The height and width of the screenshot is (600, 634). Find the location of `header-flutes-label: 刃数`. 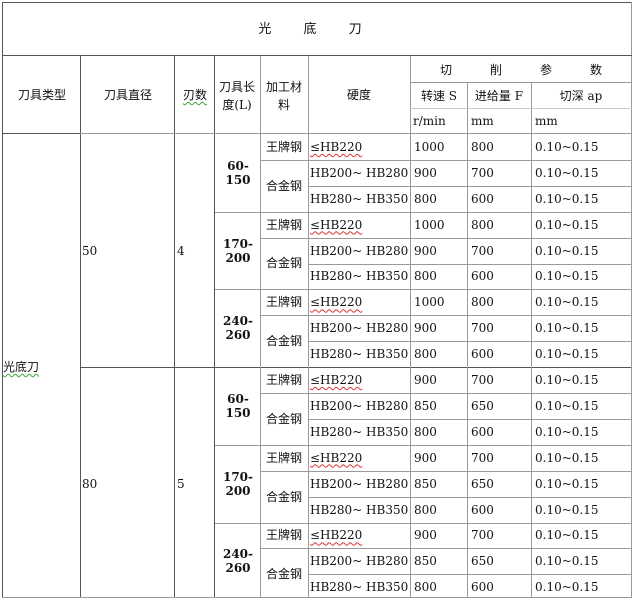

header-flutes-label: 刃数 is located at coordinates (194, 95).